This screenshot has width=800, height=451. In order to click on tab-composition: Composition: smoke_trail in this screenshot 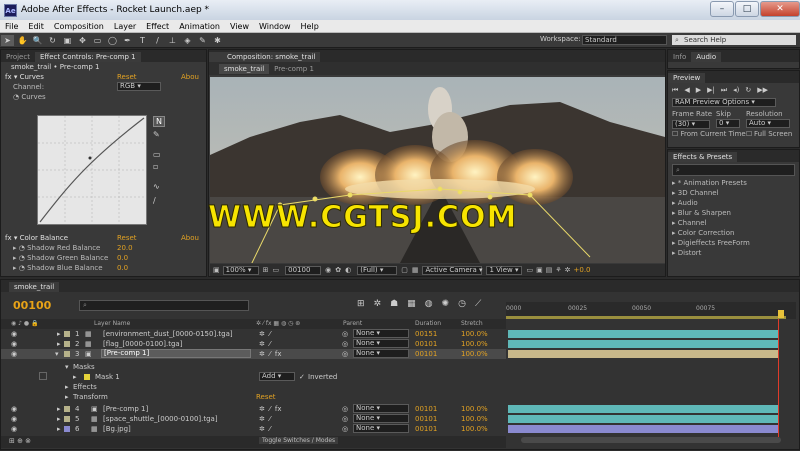, I will do `click(265, 57)`.